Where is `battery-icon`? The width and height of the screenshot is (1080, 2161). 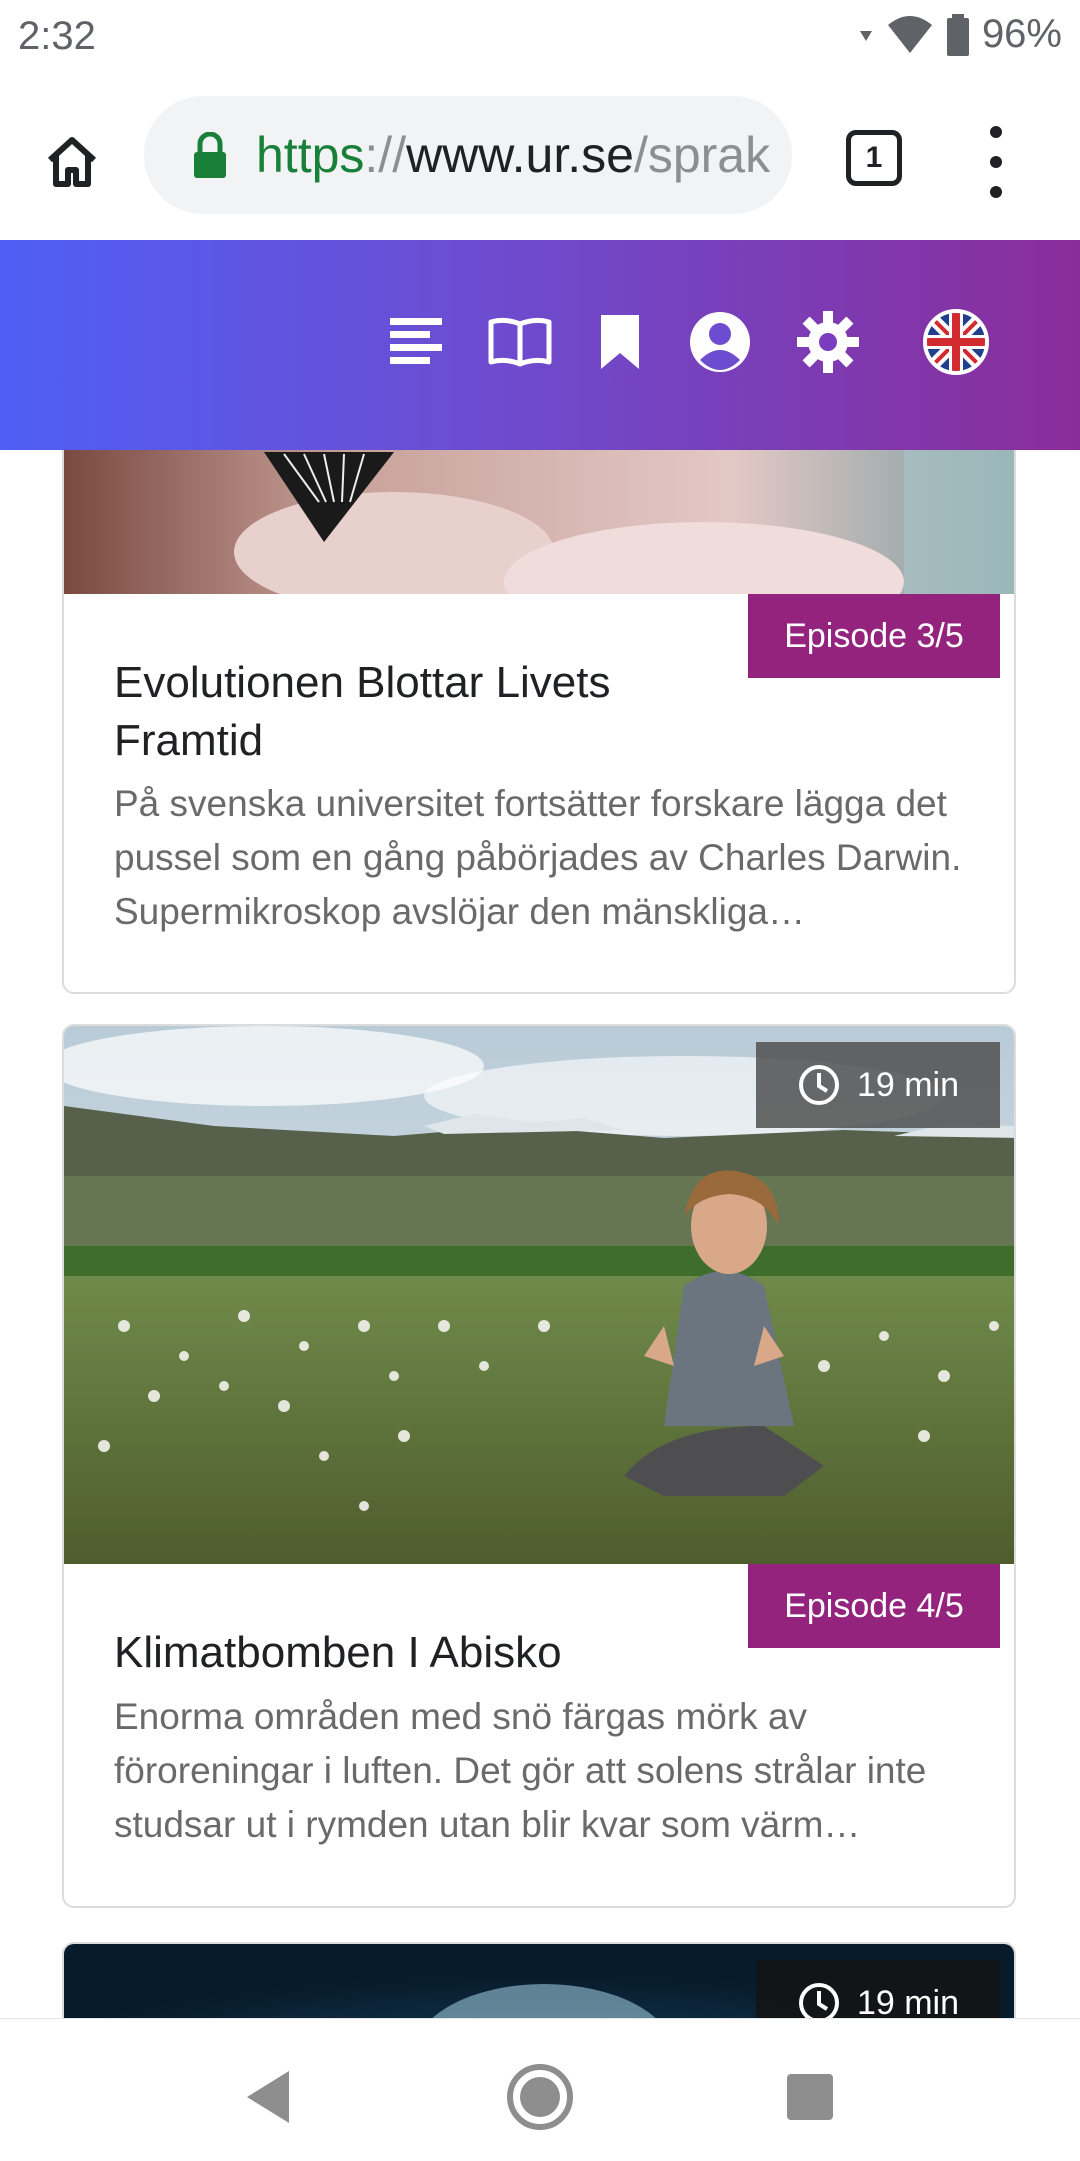 battery-icon is located at coordinates (957, 34).